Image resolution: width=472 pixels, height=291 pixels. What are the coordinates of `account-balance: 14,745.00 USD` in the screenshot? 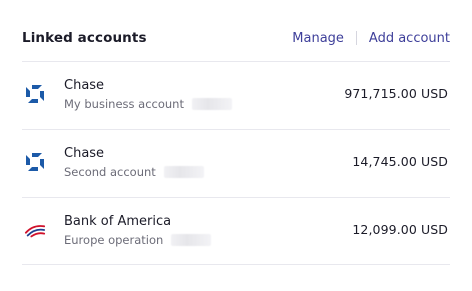 It's located at (400, 161).